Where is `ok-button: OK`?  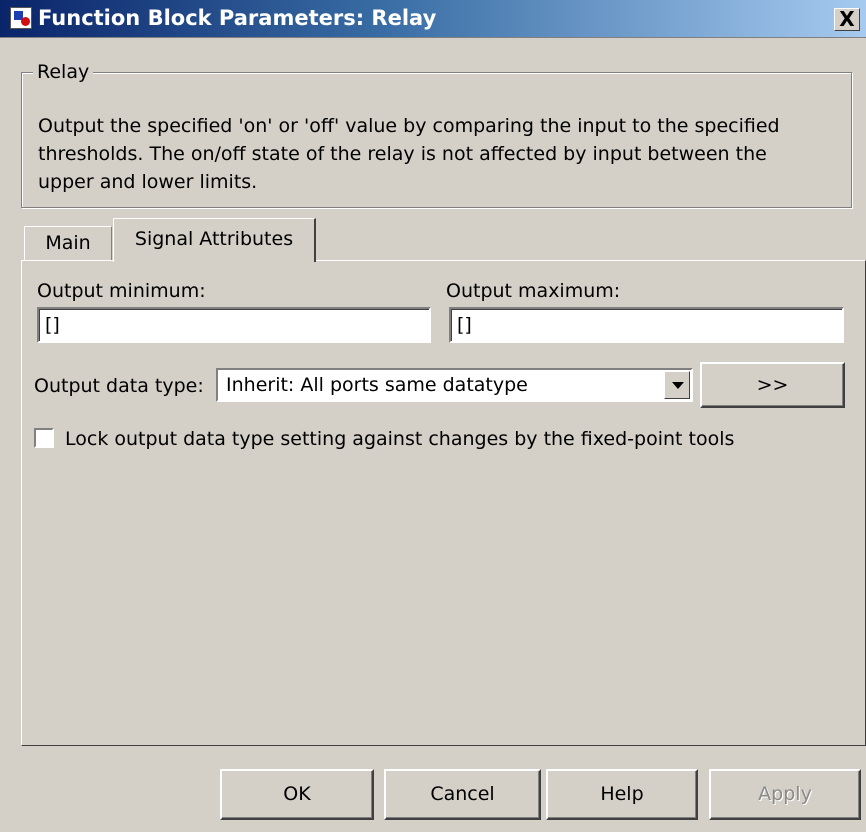
ok-button: OK is located at coordinates (297, 794).